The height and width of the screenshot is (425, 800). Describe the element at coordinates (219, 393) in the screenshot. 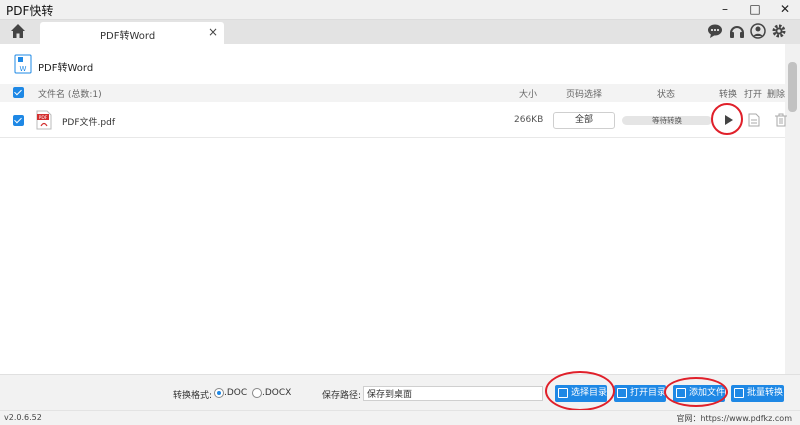

I see `format-doc-radio` at that location.